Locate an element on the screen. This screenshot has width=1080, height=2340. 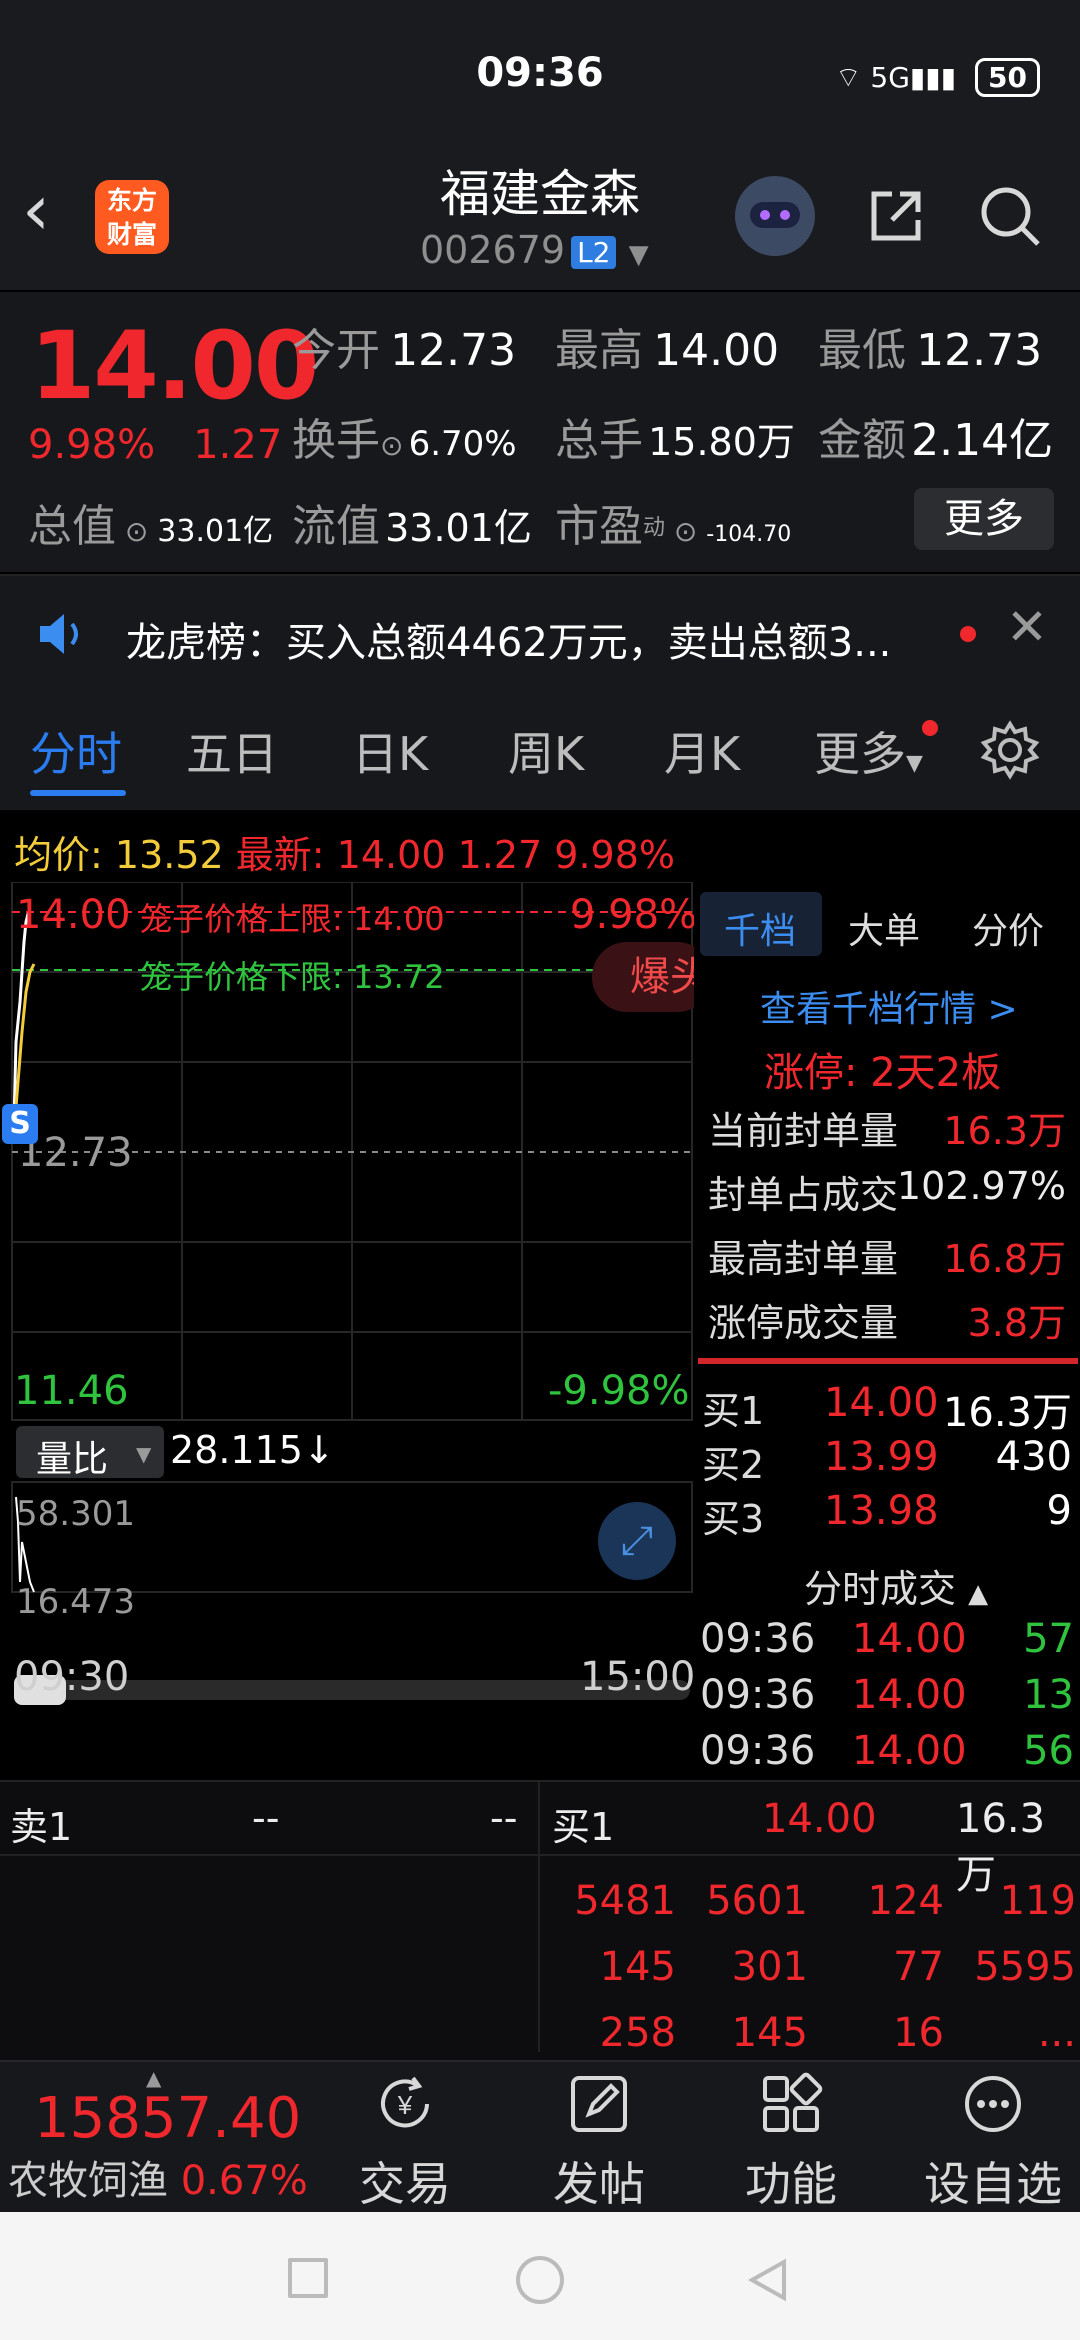
queue-cell: 145 is located at coordinates (637, 1967).